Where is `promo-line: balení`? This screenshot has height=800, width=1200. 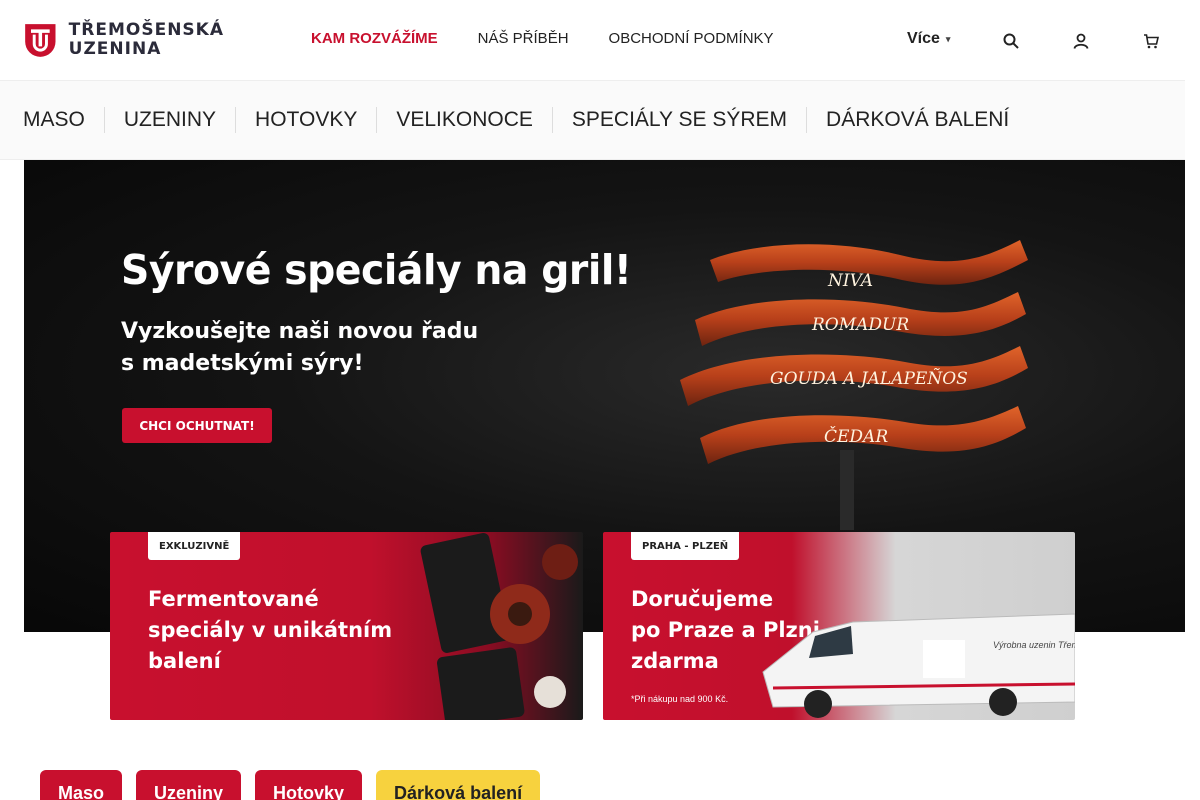
promo-line: balení is located at coordinates (184, 661).